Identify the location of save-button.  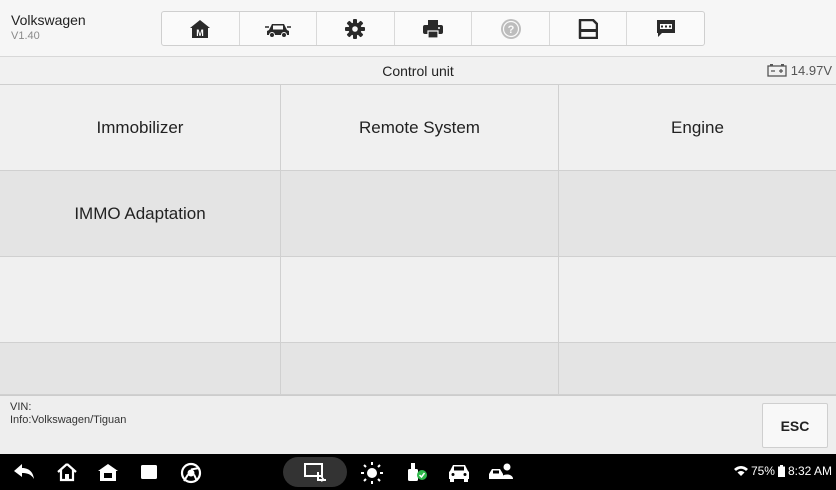
(589, 28).